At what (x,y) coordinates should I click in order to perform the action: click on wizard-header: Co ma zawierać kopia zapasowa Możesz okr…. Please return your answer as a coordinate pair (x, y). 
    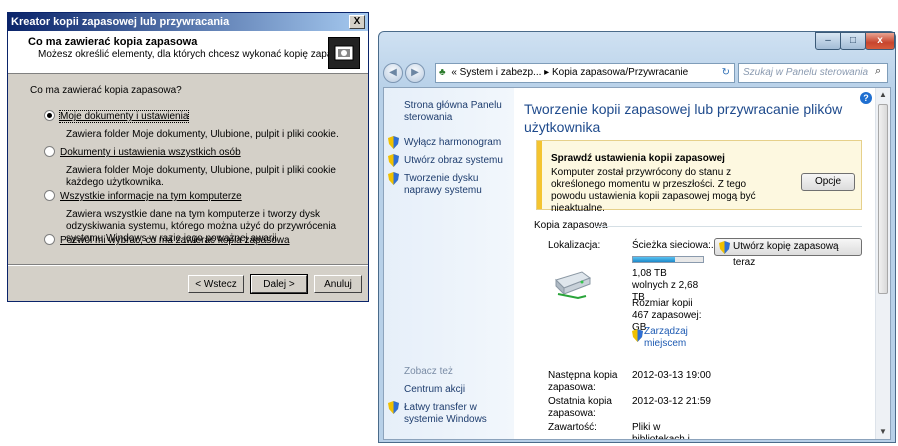
    Looking at the image, I should click on (188, 52).